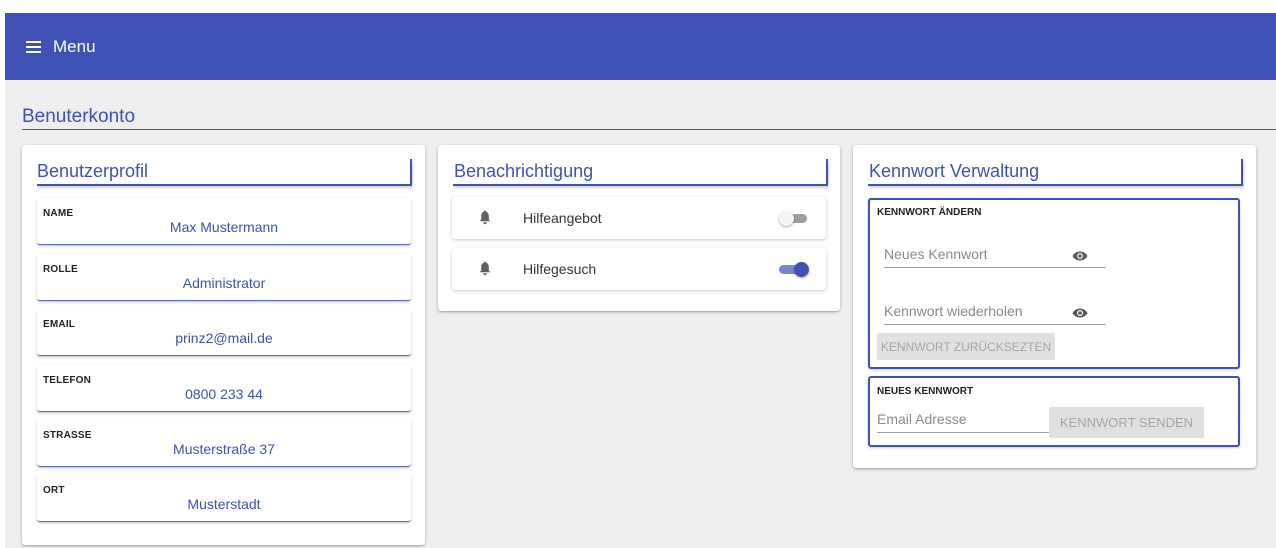  I want to click on hamburger-menu-icon, so click(33, 47).